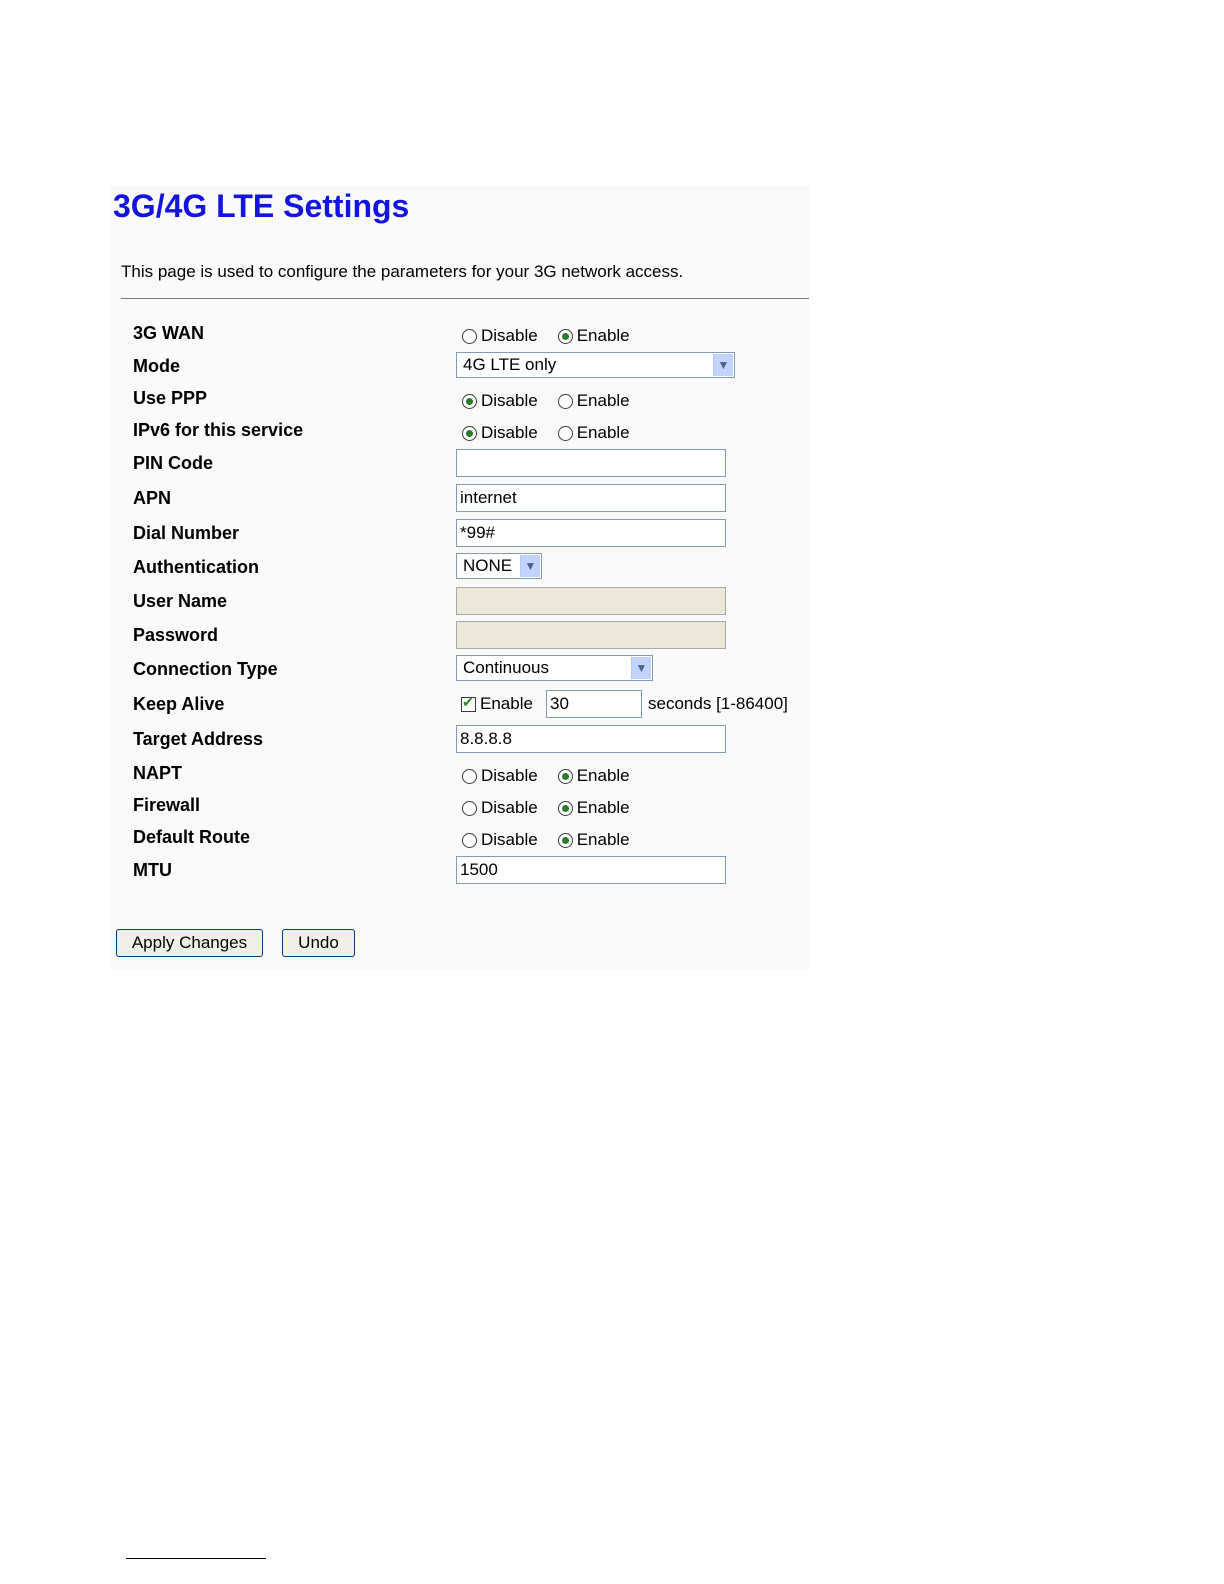  Describe the element at coordinates (189, 943) in the screenshot. I see `apply-changes-button: Apply Changes` at that location.